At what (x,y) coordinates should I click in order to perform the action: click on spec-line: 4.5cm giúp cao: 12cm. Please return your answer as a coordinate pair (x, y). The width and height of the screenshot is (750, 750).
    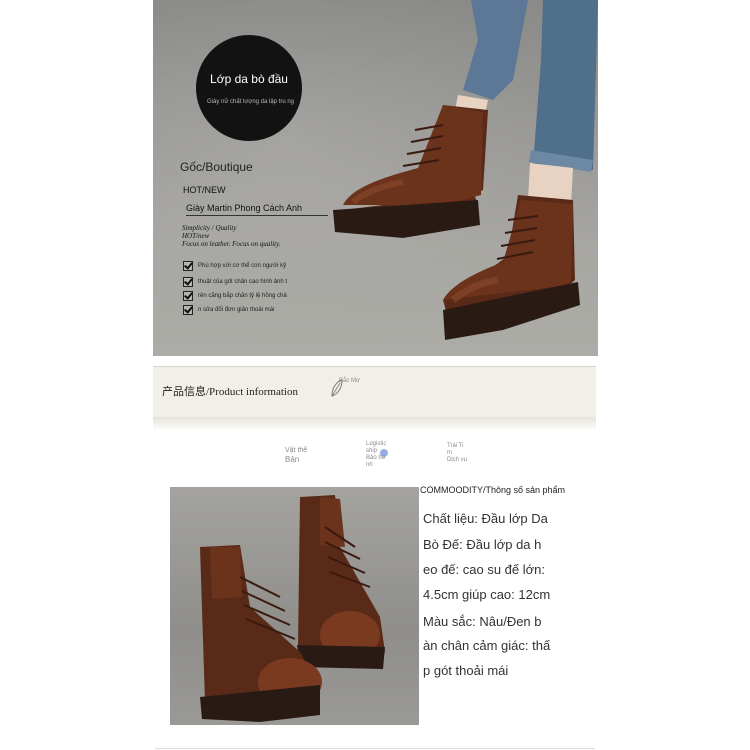
    Looking at the image, I should click on (487, 594).